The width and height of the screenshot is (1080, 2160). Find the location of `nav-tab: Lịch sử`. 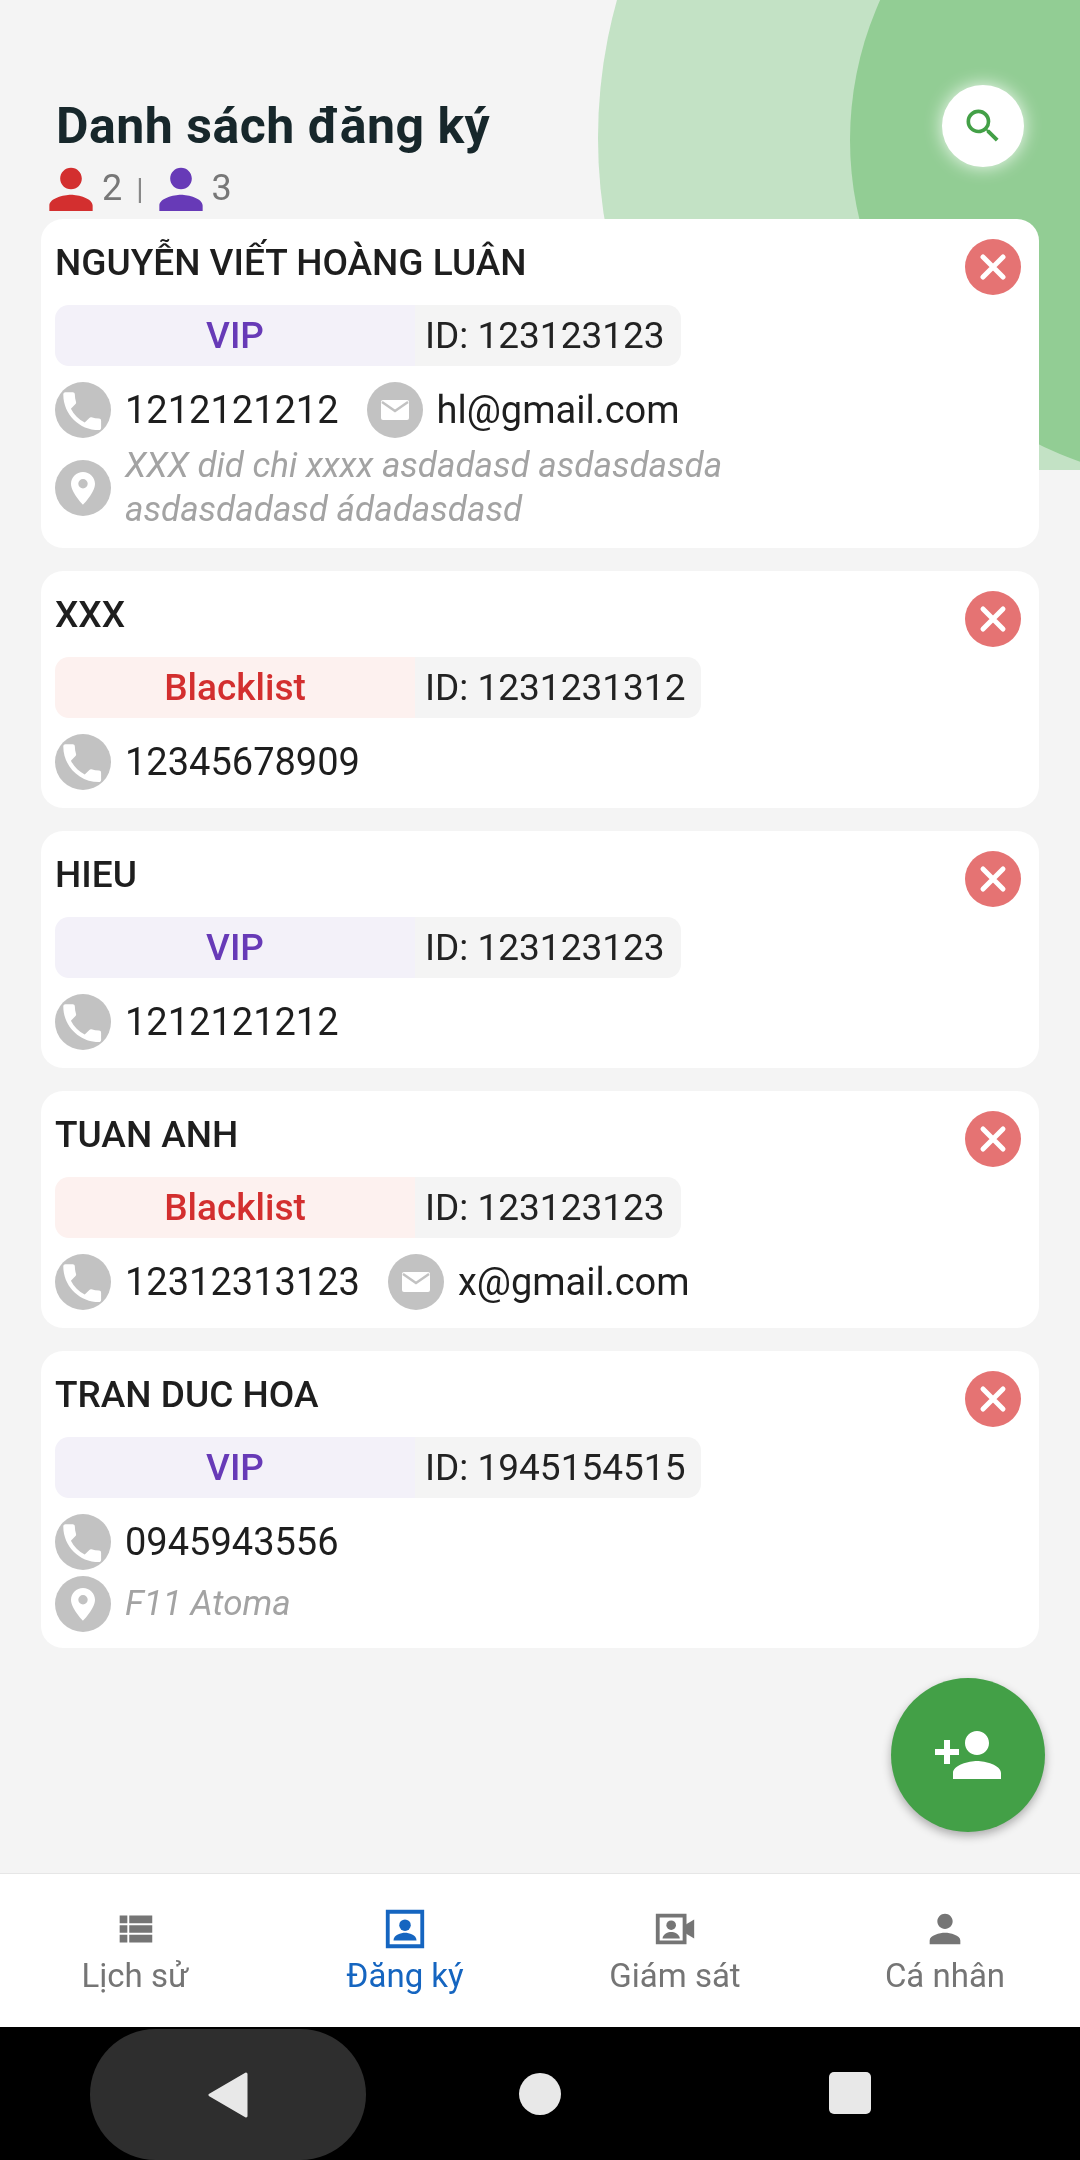

nav-tab: Lịch sử is located at coordinates (135, 1950).